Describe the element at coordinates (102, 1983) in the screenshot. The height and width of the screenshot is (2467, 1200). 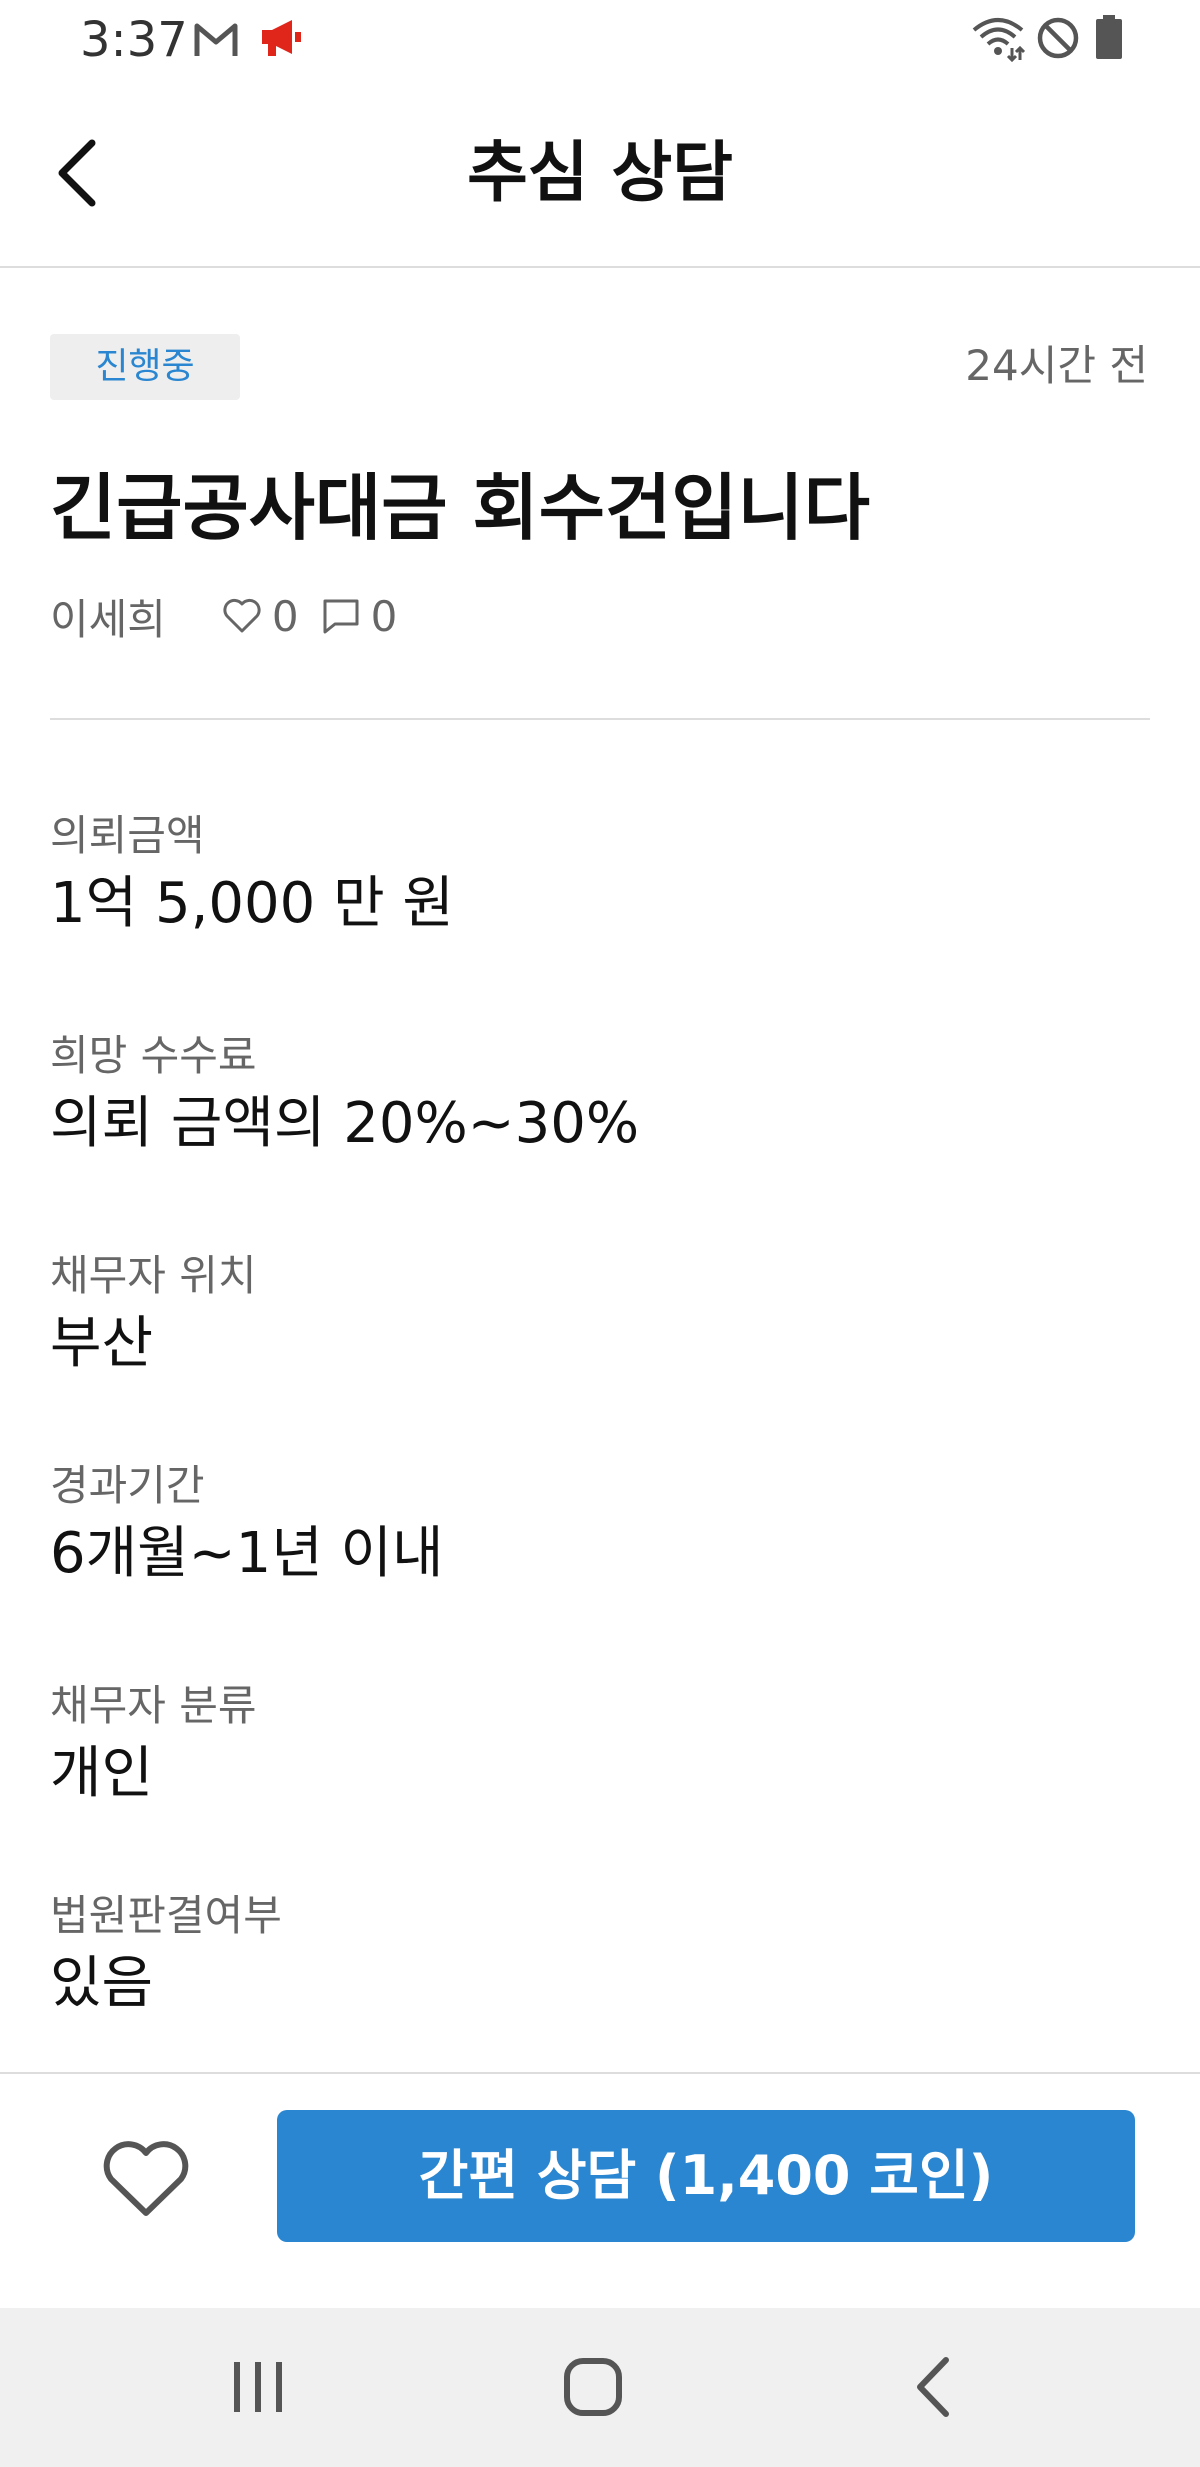
I see `detail-value: 있음` at that location.